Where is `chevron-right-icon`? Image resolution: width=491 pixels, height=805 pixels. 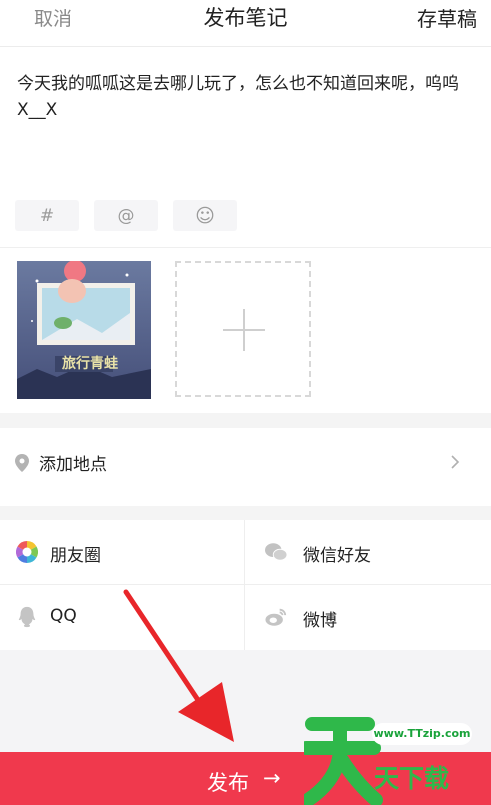
chevron-right-icon is located at coordinates (455, 462).